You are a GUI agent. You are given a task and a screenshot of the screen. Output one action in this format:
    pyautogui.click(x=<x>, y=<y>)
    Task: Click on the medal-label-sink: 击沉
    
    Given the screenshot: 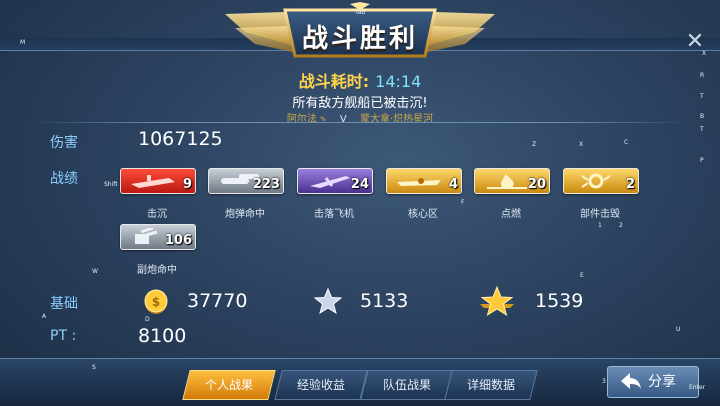 What is the action you would take?
    pyautogui.click(x=157, y=214)
    